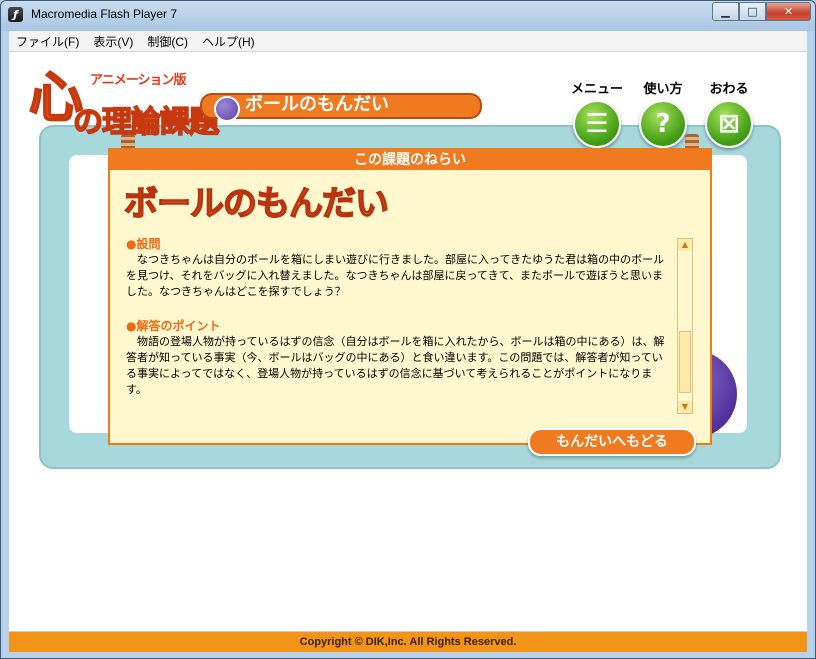  What do you see at coordinates (788, 11) in the screenshot?
I see `close-window-button: ✕` at bounding box center [788, 11].